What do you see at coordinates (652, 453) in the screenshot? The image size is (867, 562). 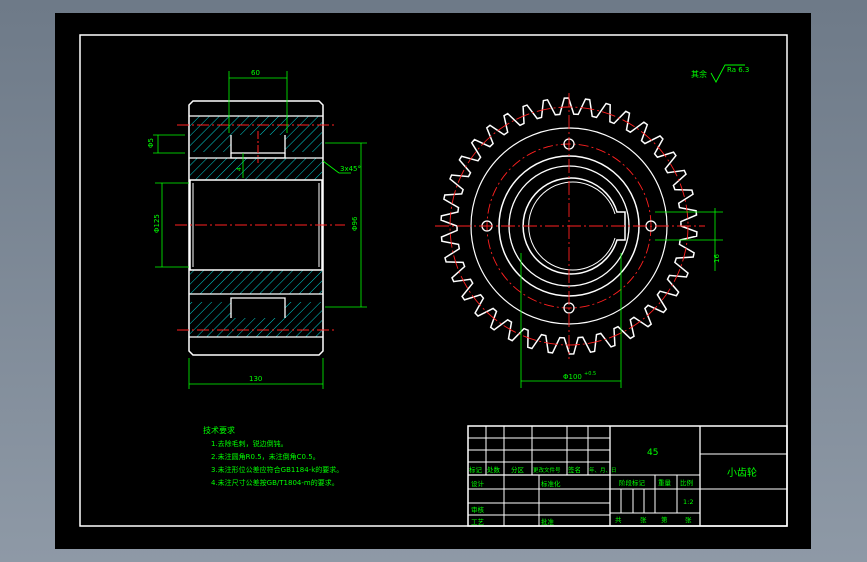 I see `tb-material: 45` at bounding box center [652, 453].